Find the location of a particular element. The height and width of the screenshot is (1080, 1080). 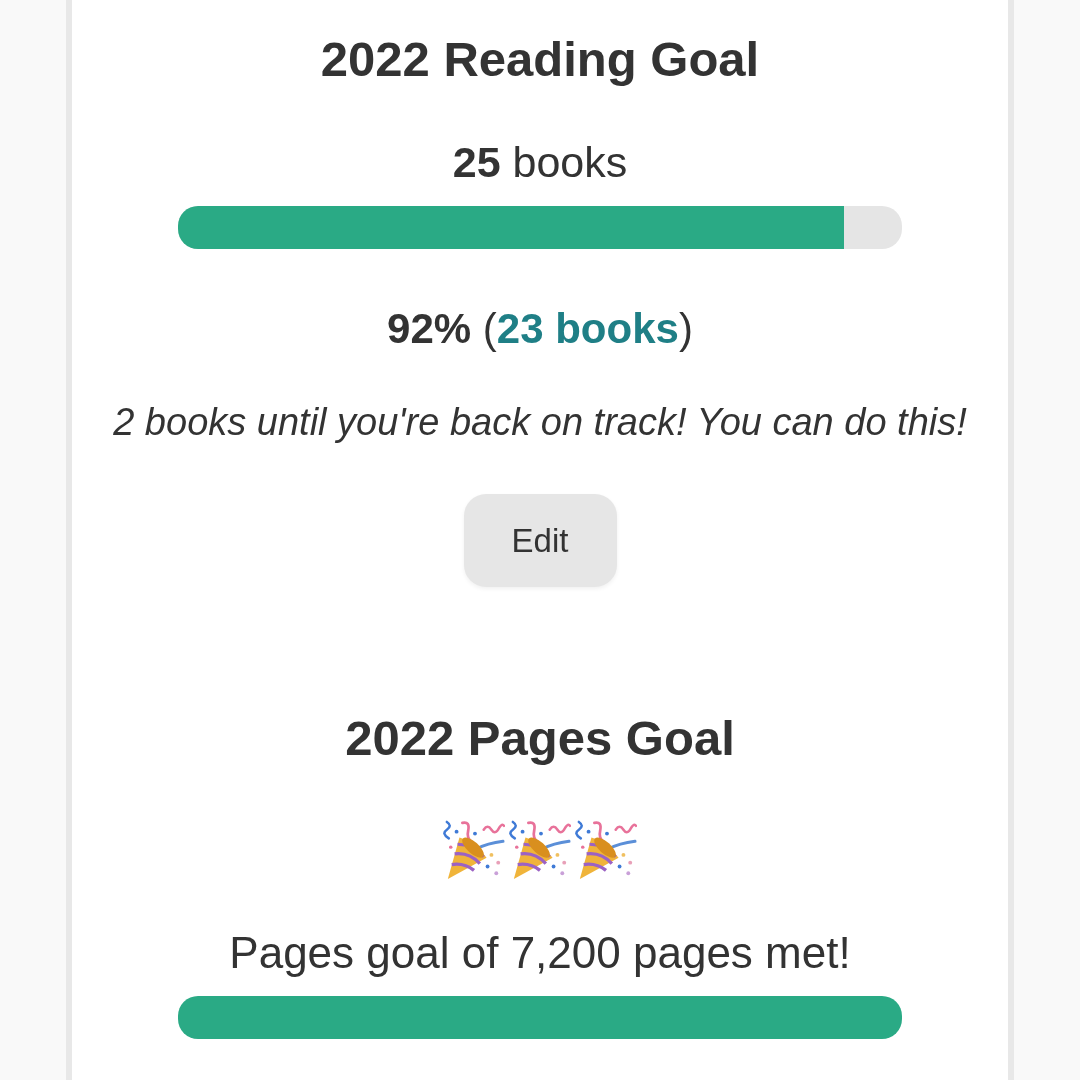

books-read-link: 23 books is located at coordinates (587, 328).